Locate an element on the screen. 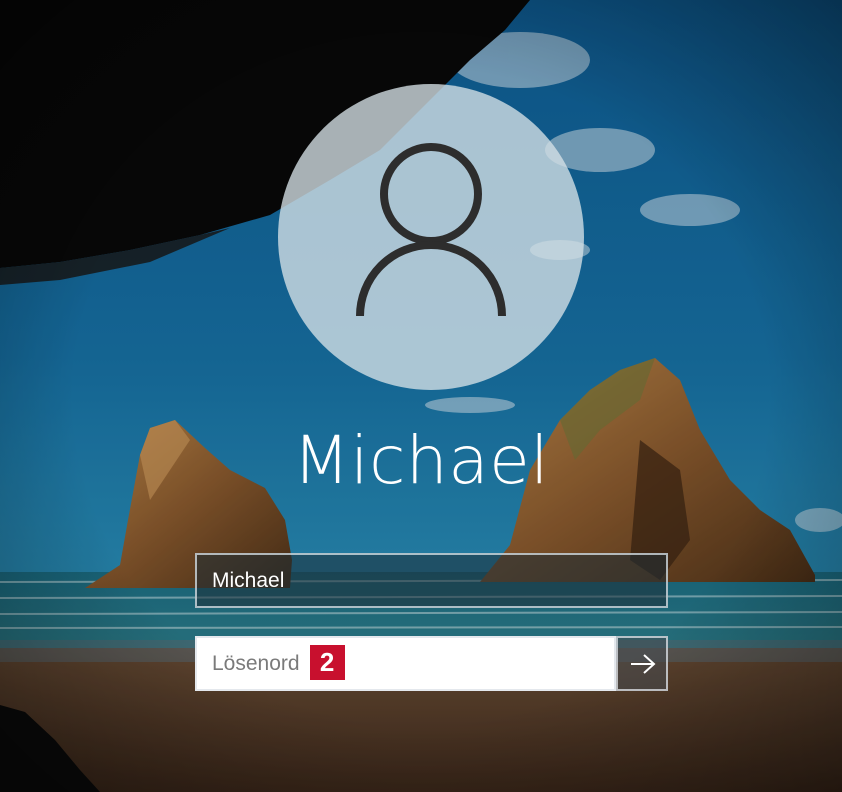  password-placeholder: Lösenord is located at coordinates (256, 663).